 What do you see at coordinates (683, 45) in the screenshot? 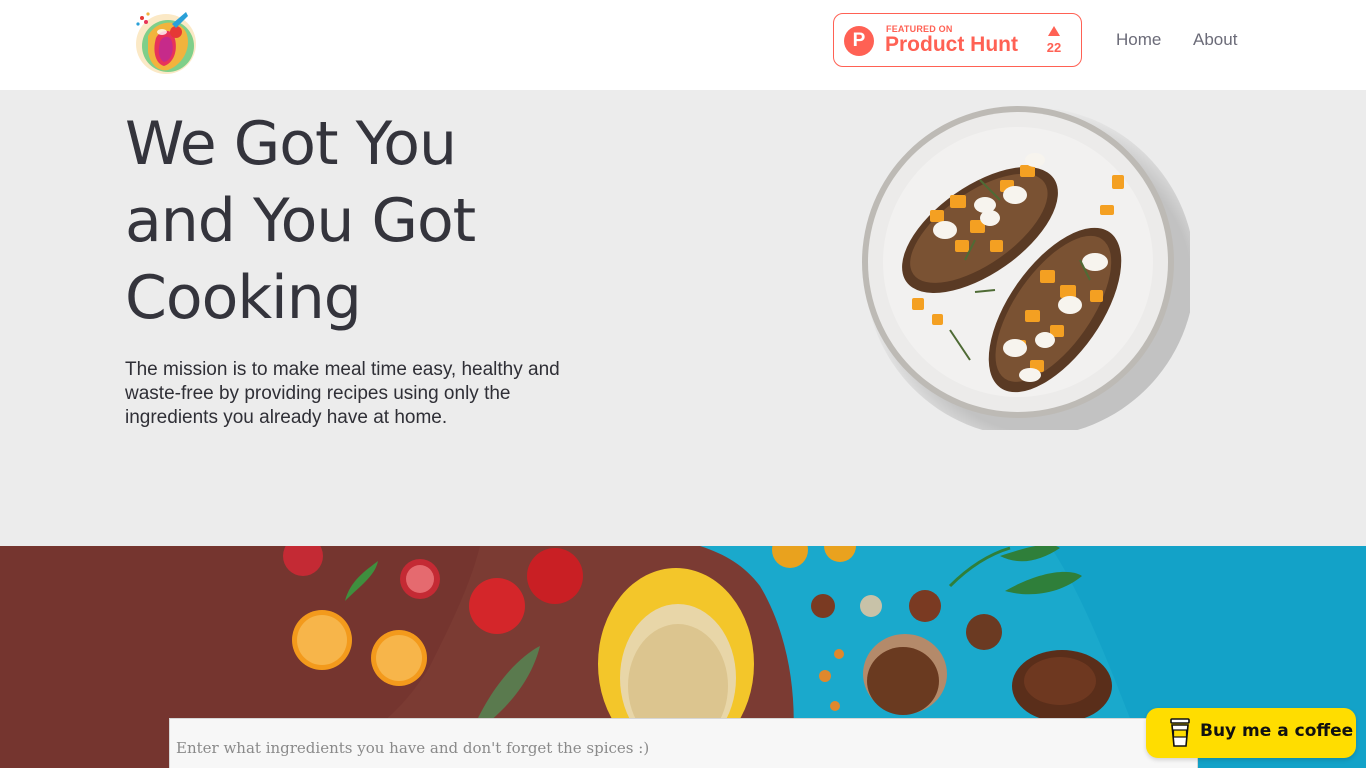
I see `site-header: P FEATURED ON Product Hunt 22 Home About` at bounding box center [683, 45].